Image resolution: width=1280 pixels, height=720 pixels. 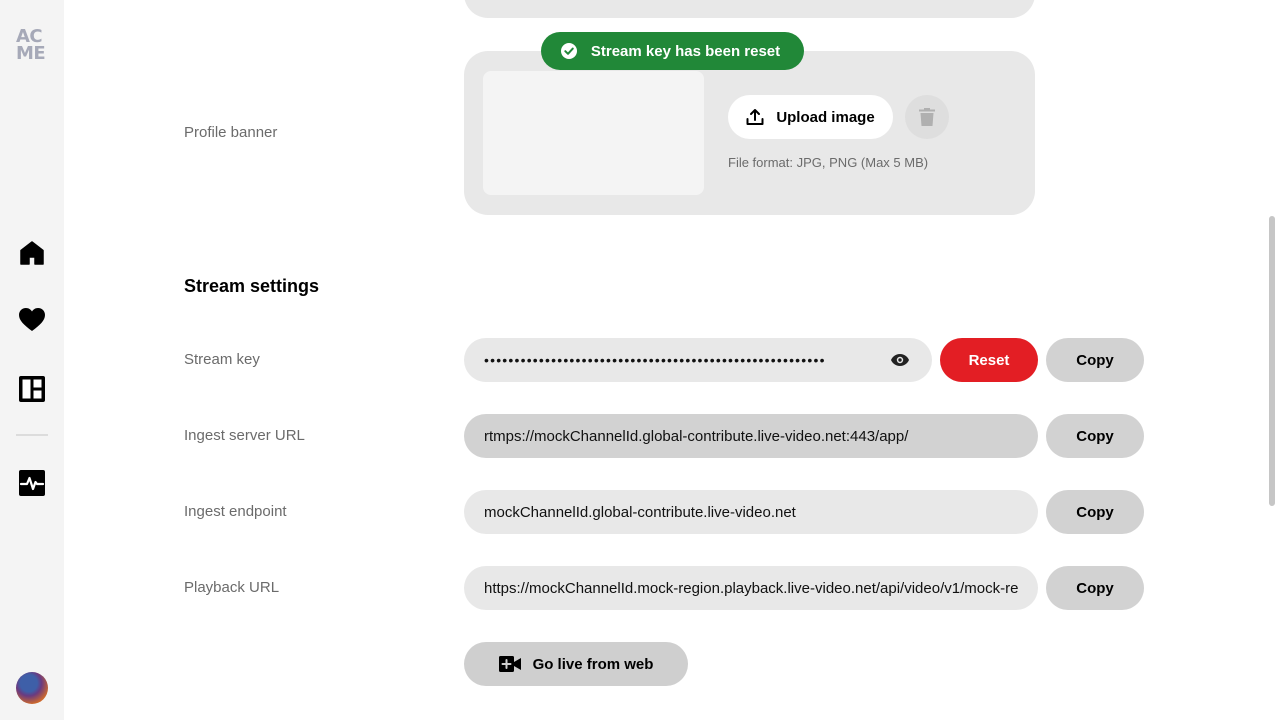 I want to click on logo-line-2: ME, so click(x=31, y=53).